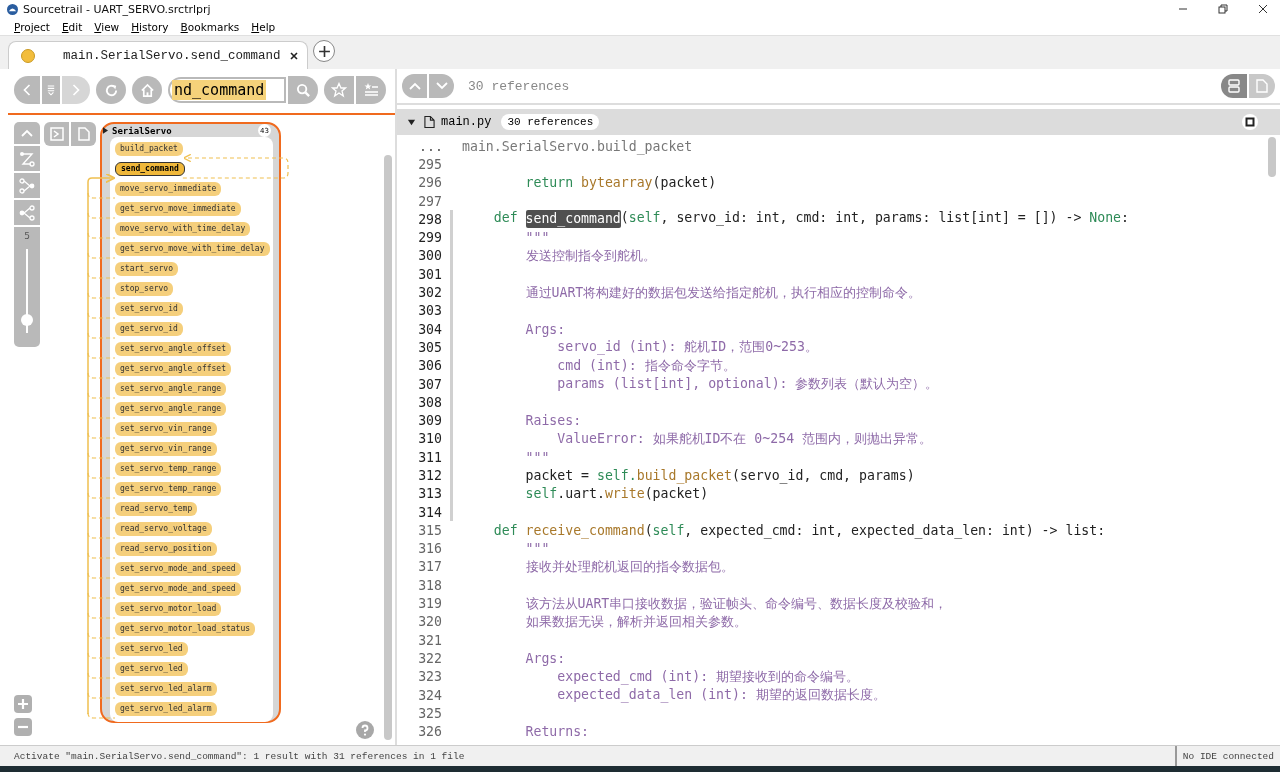  I want to click on method-node: set_servo_vin_range, so click(166, 429).